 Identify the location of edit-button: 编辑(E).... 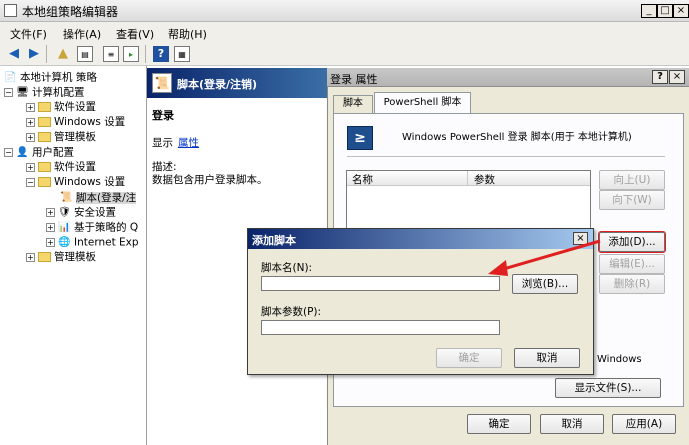
(632, 264).